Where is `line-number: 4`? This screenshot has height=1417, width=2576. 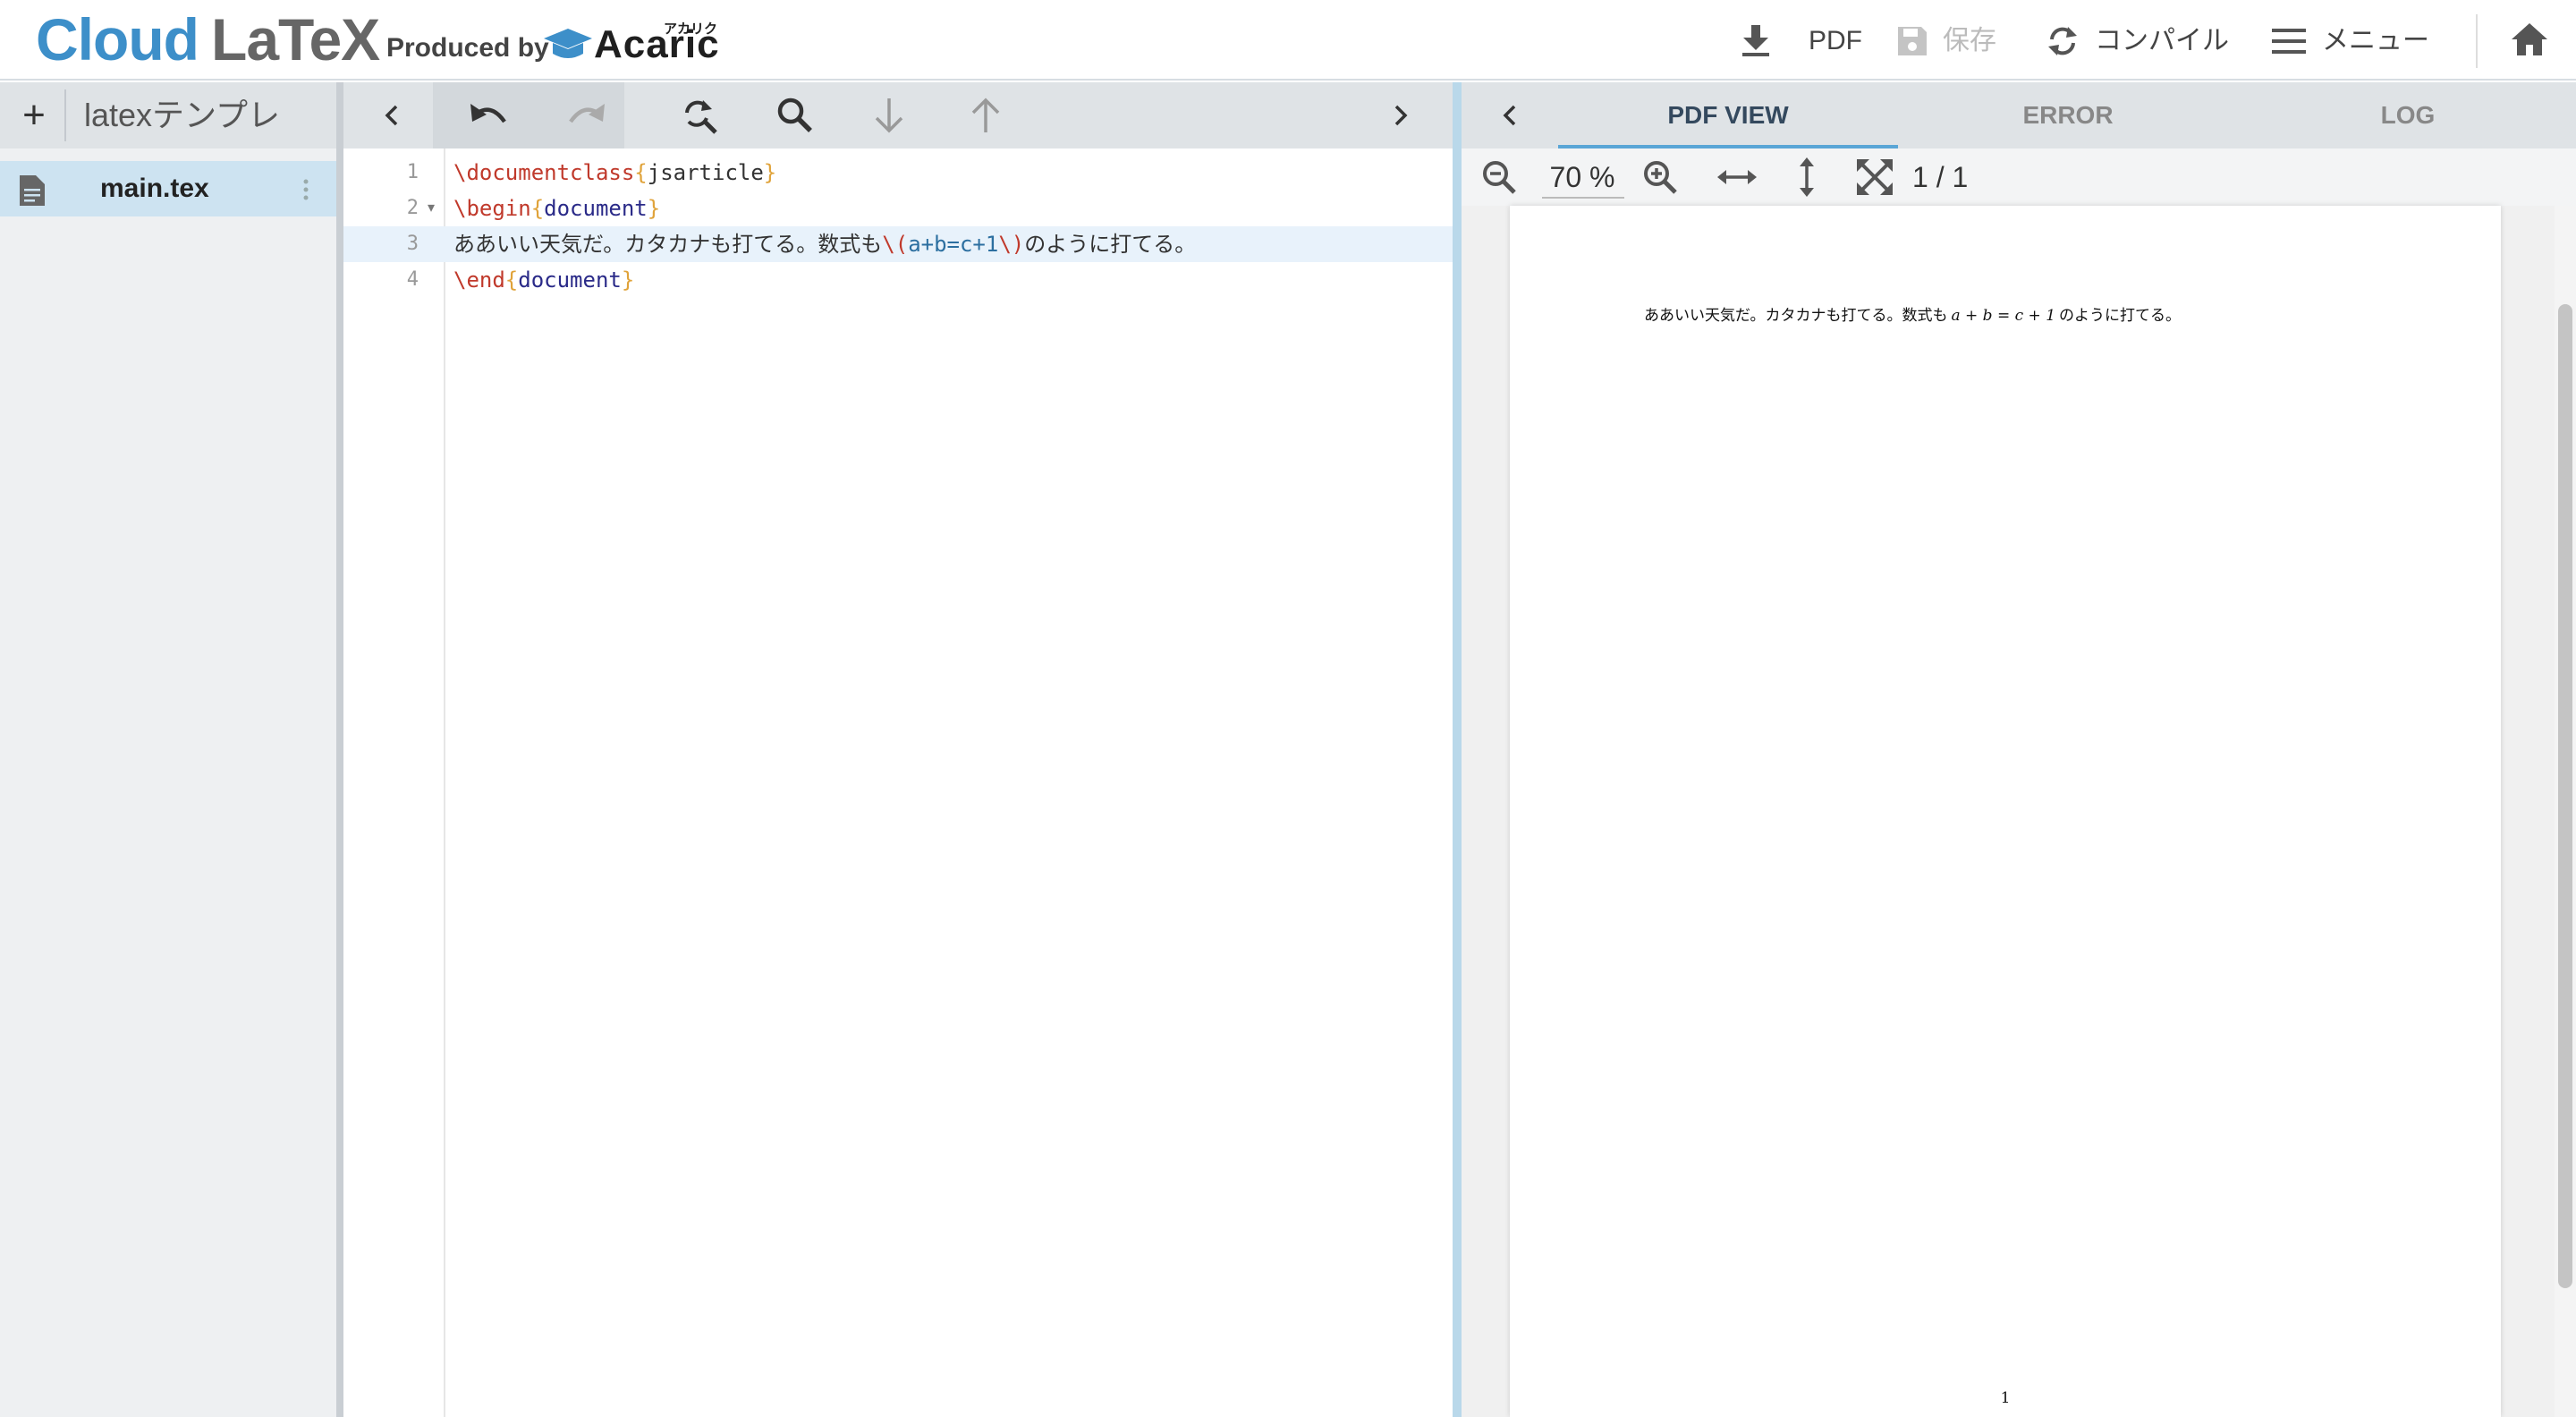
line-number: 4 is located at coordinates (412, 279).